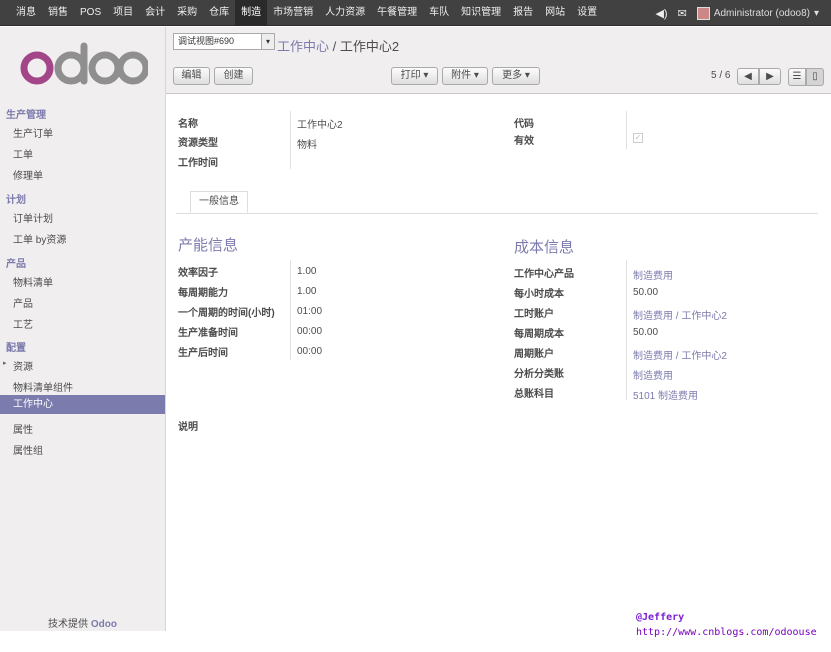 Image resolution: width=831 pixels, height=652 pixels. Describe the element at coordinates (187, 13) in the screenshot. I see `top-menu-item: 采购` at that location.